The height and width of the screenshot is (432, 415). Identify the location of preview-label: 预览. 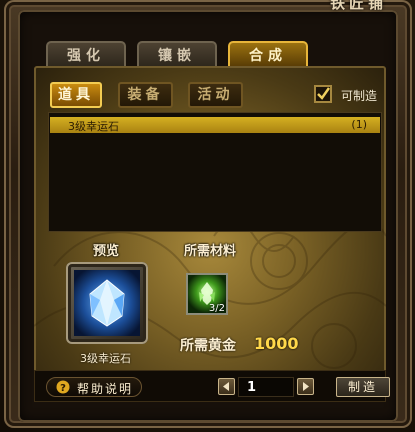
(106, 251).